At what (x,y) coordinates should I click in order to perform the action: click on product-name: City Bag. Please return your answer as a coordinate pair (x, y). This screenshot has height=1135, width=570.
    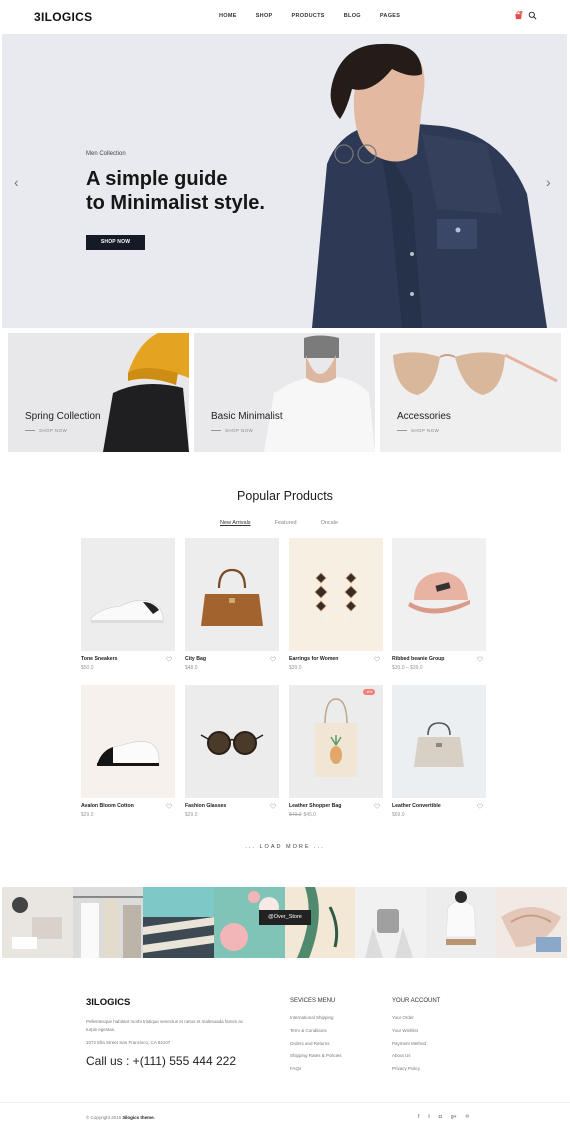
    Looking at the image, I should click on (195, 659).